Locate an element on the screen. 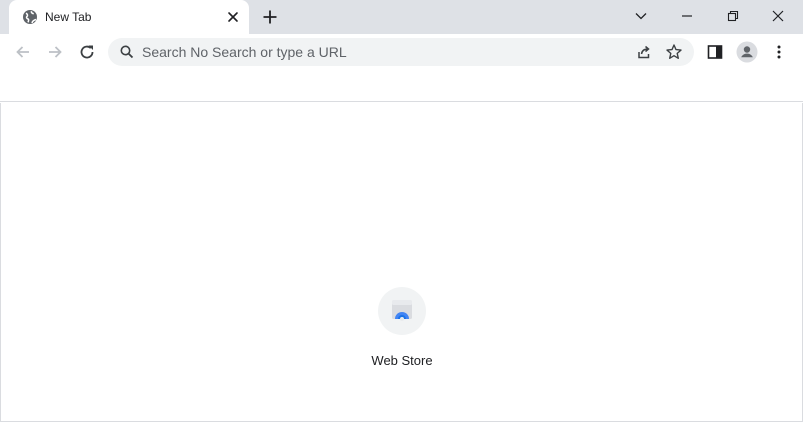  shortcut-web-store: Web Store is located at coordinates (402, 330).